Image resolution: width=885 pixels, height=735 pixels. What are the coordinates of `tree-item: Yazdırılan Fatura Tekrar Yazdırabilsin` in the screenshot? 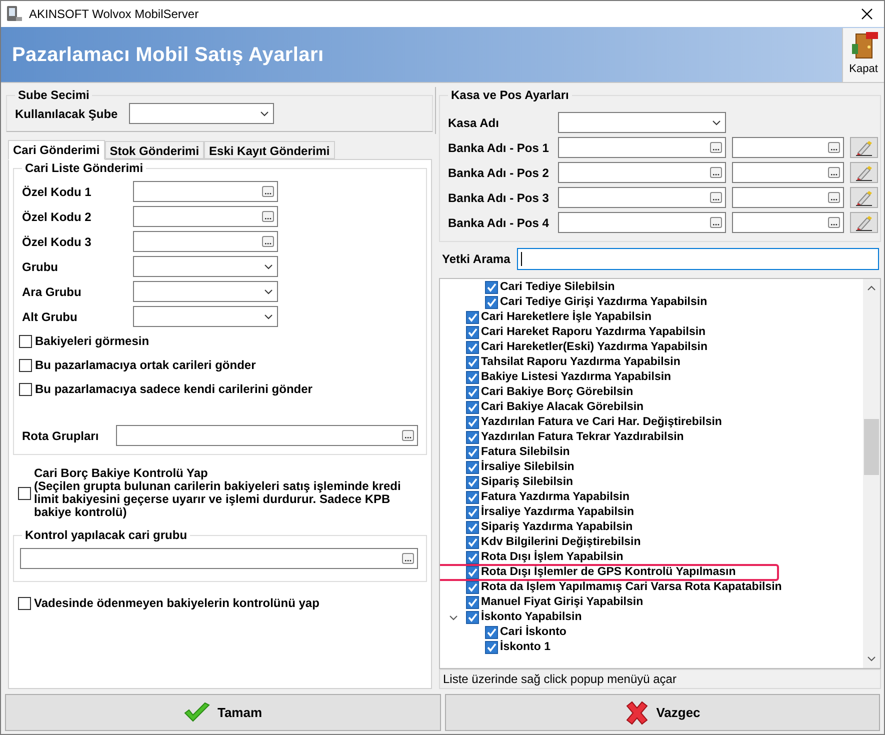 It's located at (582, 437).